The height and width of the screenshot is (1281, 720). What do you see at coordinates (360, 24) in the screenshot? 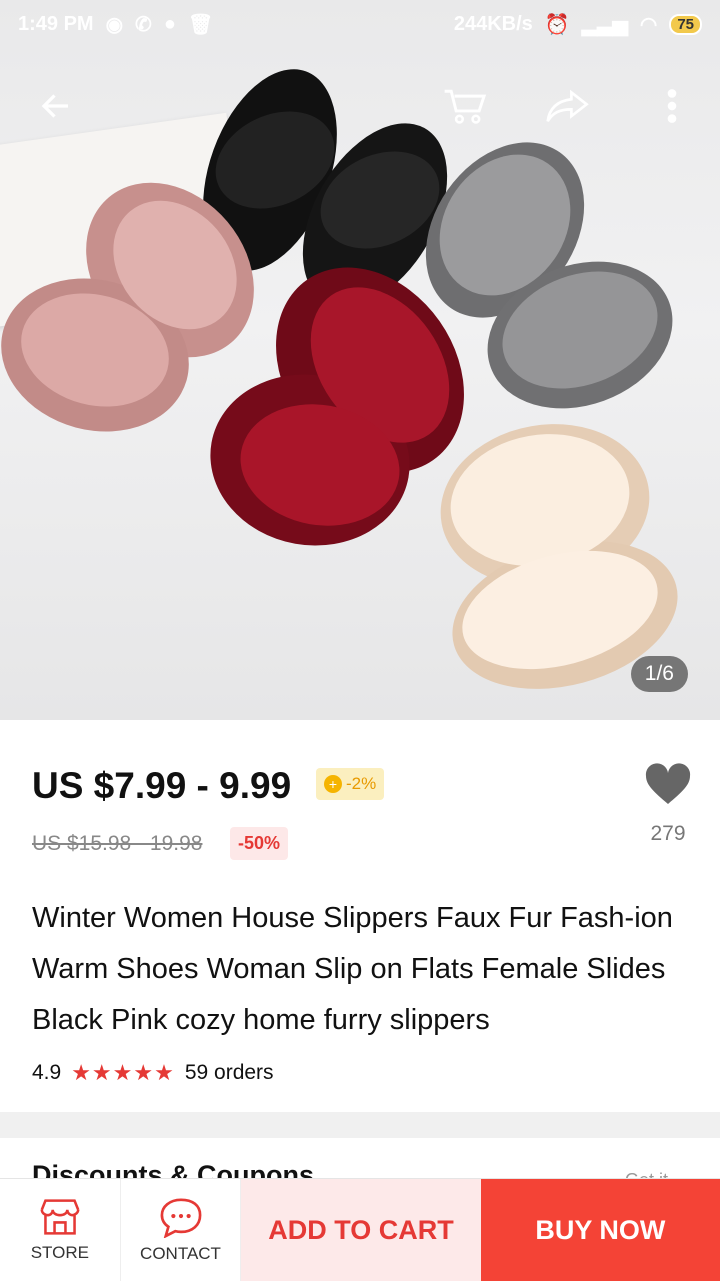
I see `status-bar: 1:49 PM ◉ ✆ ● 🗑 244KB/s ⏰ ▂▃▅ ◠ 75` at bounding box center [360, 24].